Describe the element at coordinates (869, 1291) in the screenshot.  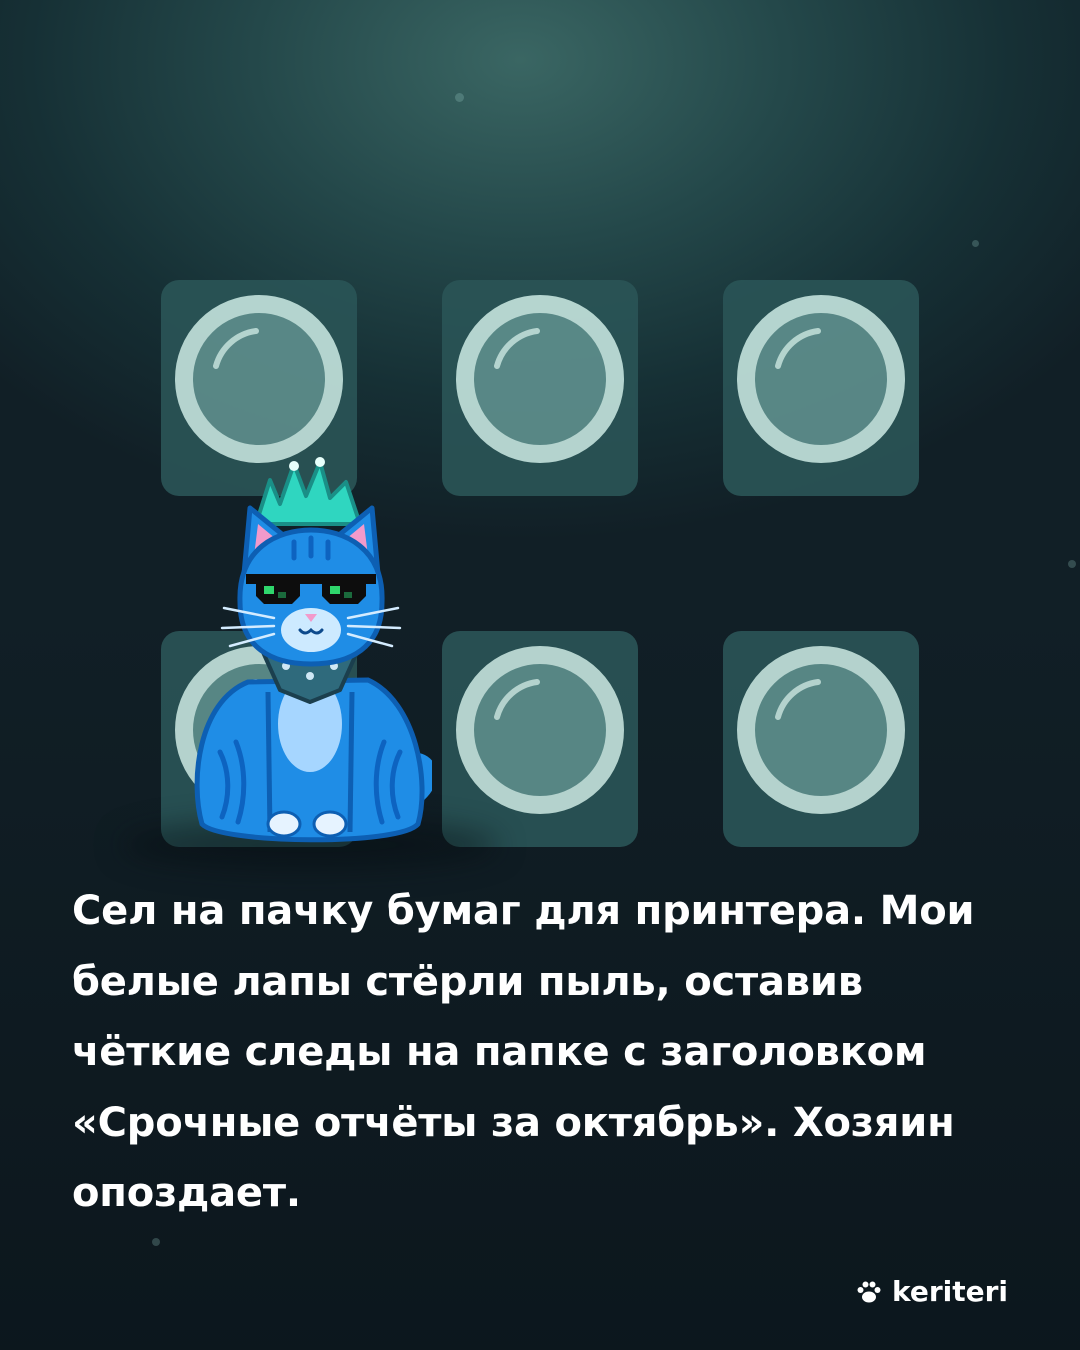
I see `paw-icon` at that location.